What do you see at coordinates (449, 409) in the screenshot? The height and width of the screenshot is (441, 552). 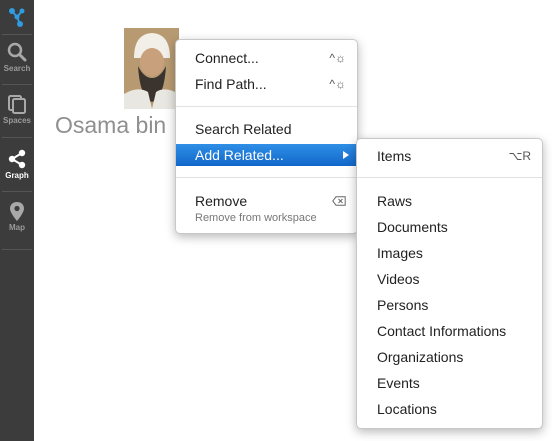 I see `submenu-item-locations: Locations` at bounding box center [449, 409].